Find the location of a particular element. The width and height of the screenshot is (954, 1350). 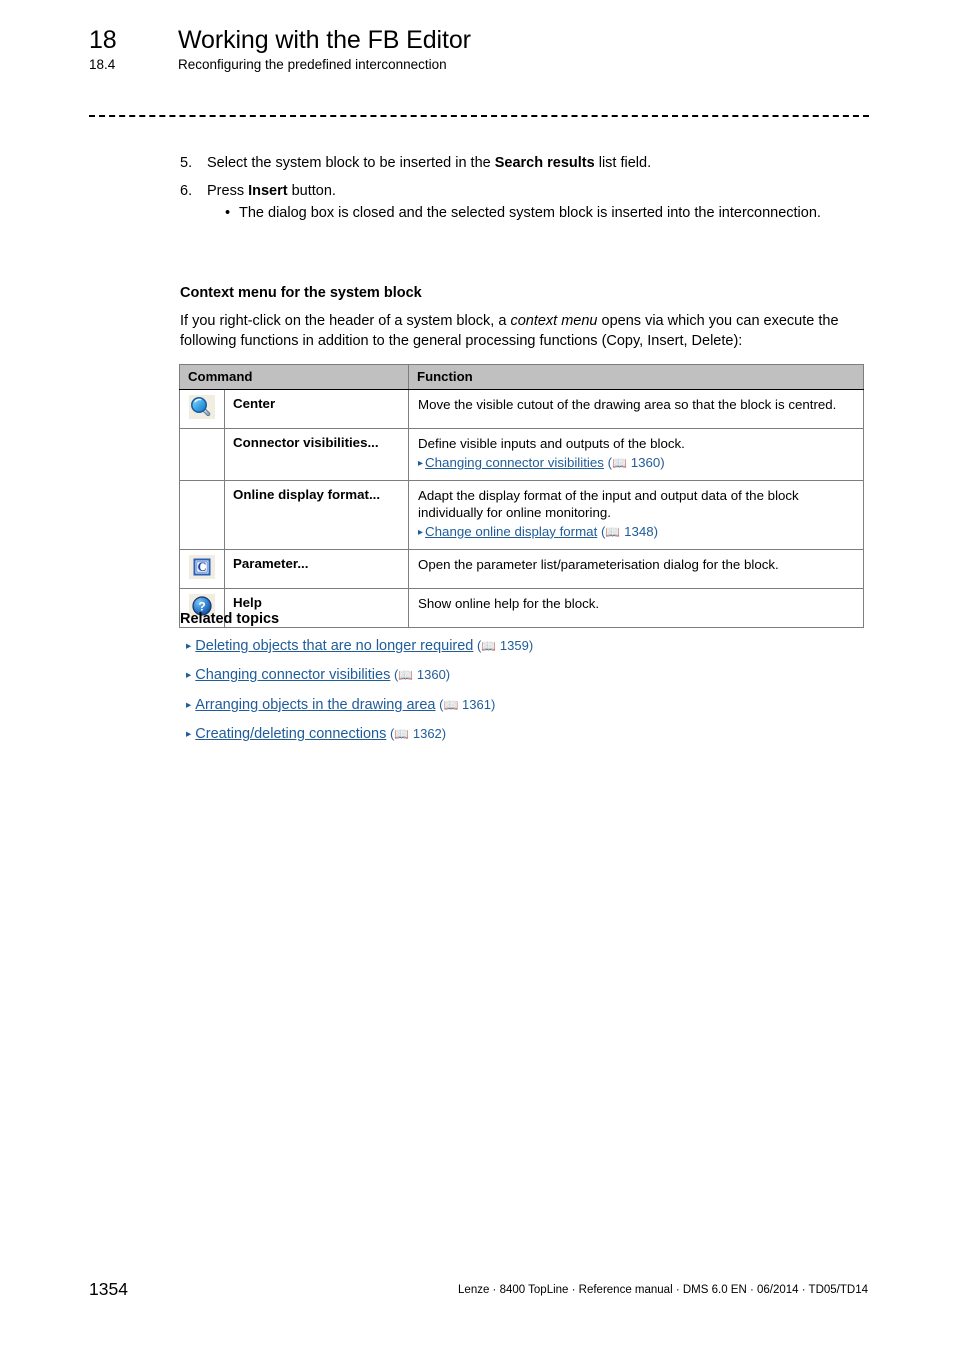

step-text-before: Press is located at coordinates (228, 191).